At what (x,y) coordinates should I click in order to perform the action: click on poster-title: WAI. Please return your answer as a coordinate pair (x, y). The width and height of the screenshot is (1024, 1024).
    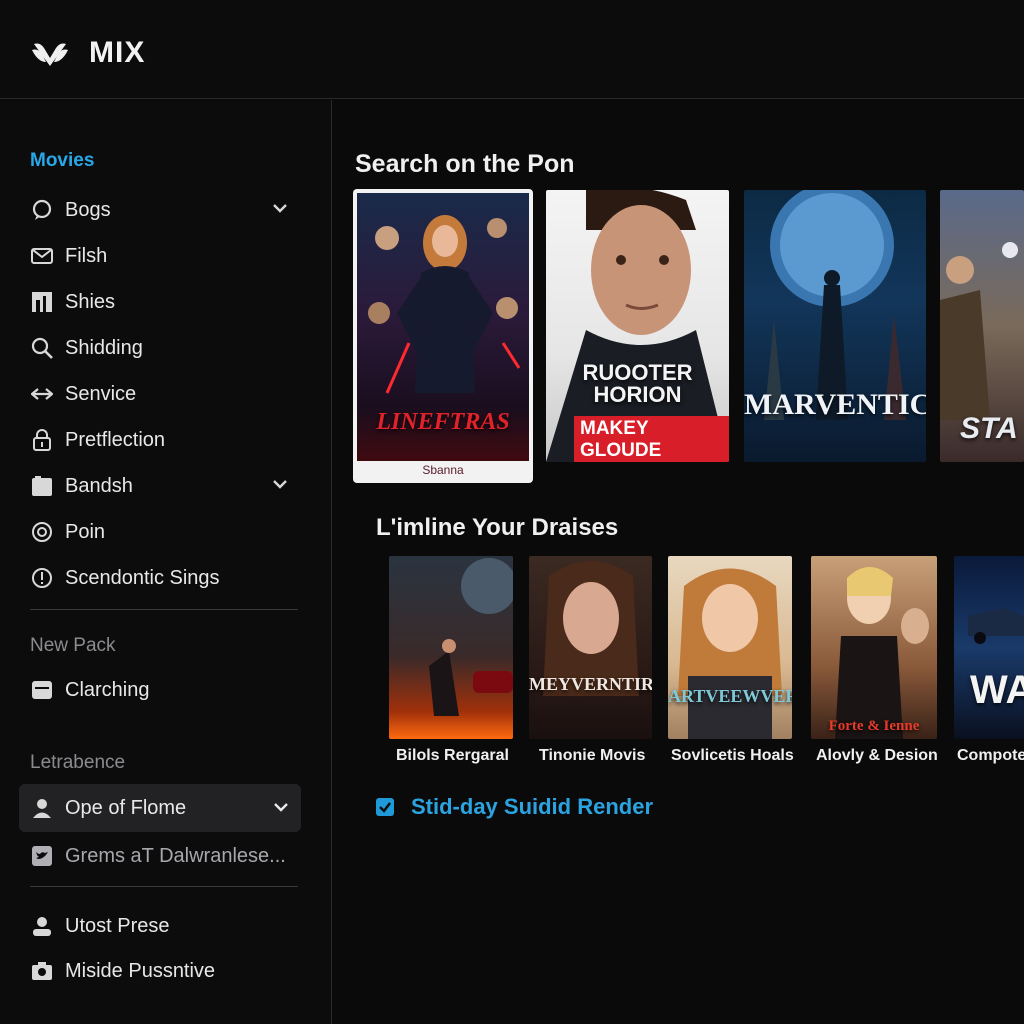
    Looking at the image, I should click on (997, 690).